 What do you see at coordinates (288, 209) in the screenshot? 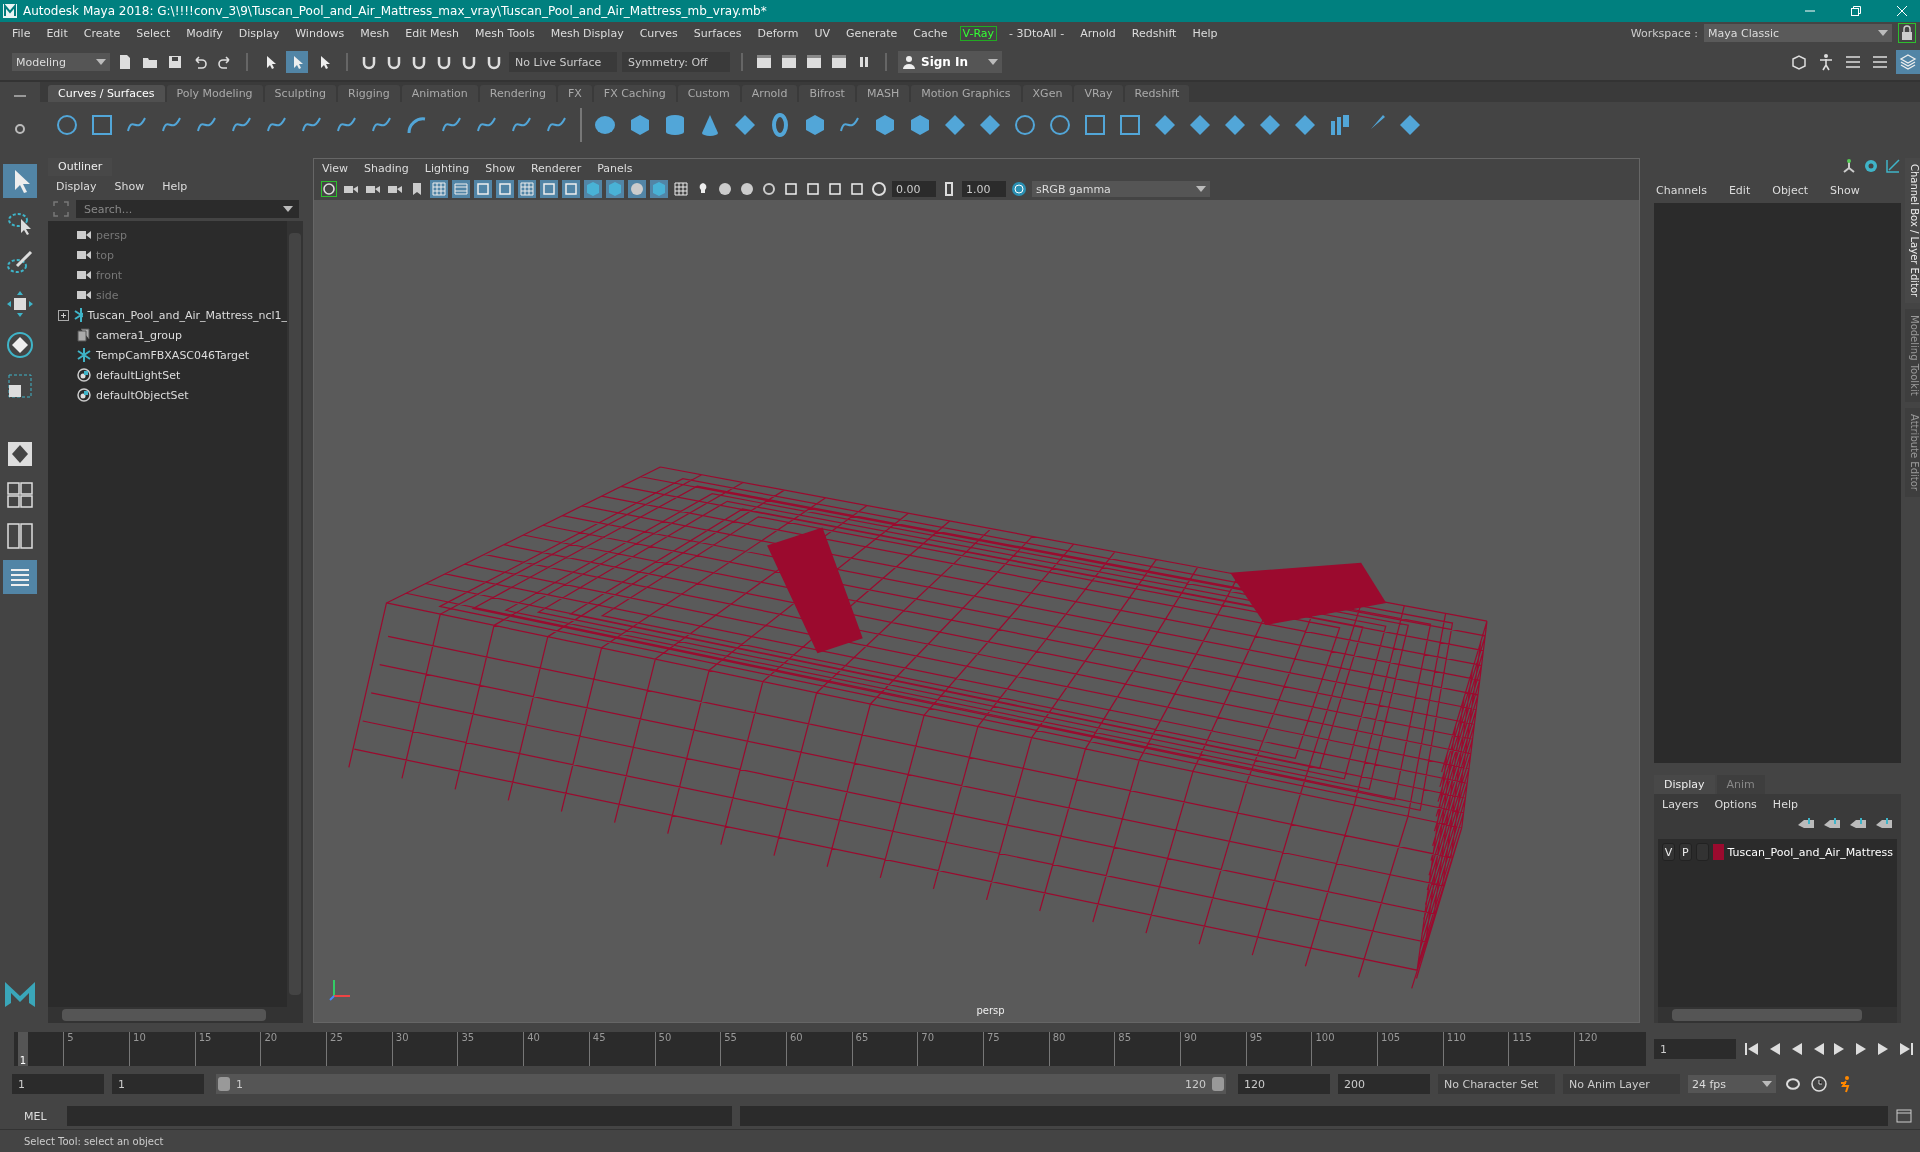
I see `dropdown-caret-icon` at bounding box center [288, 209].